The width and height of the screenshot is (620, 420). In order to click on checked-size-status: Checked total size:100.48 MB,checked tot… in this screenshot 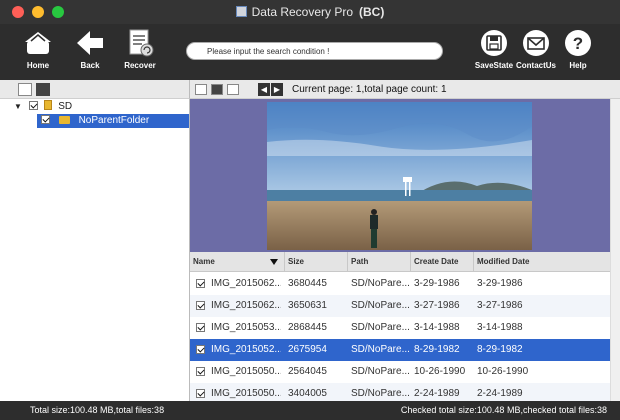, I will do `click(503, 410)`.